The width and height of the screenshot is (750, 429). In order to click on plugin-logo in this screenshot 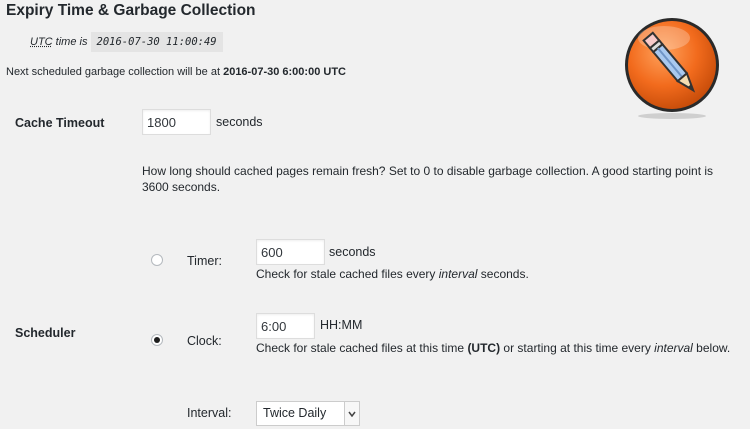, I will do `click(672, 65)`.